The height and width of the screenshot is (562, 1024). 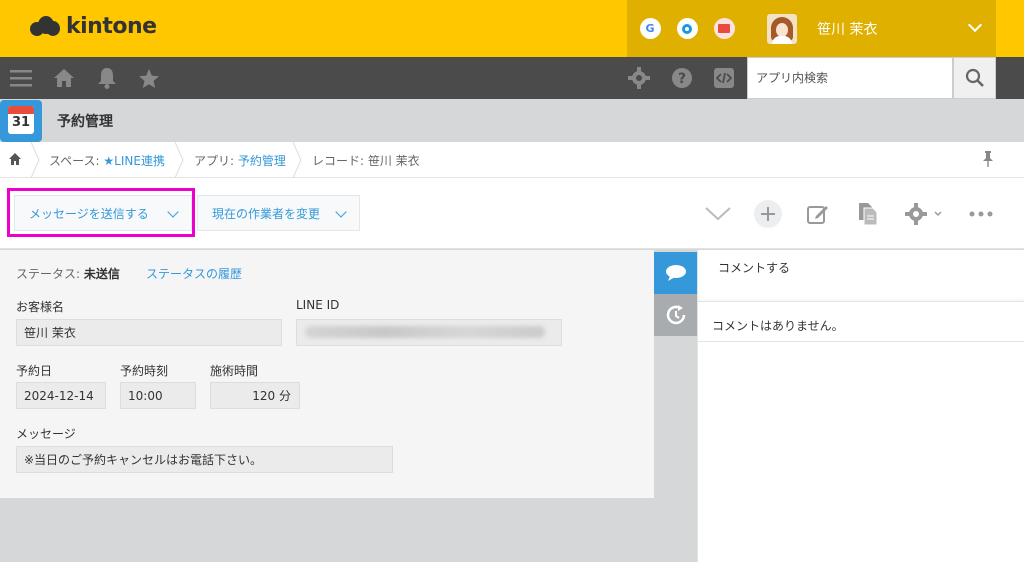 I want to click on collapse-chevron-icon, so click(x=718, y=214).